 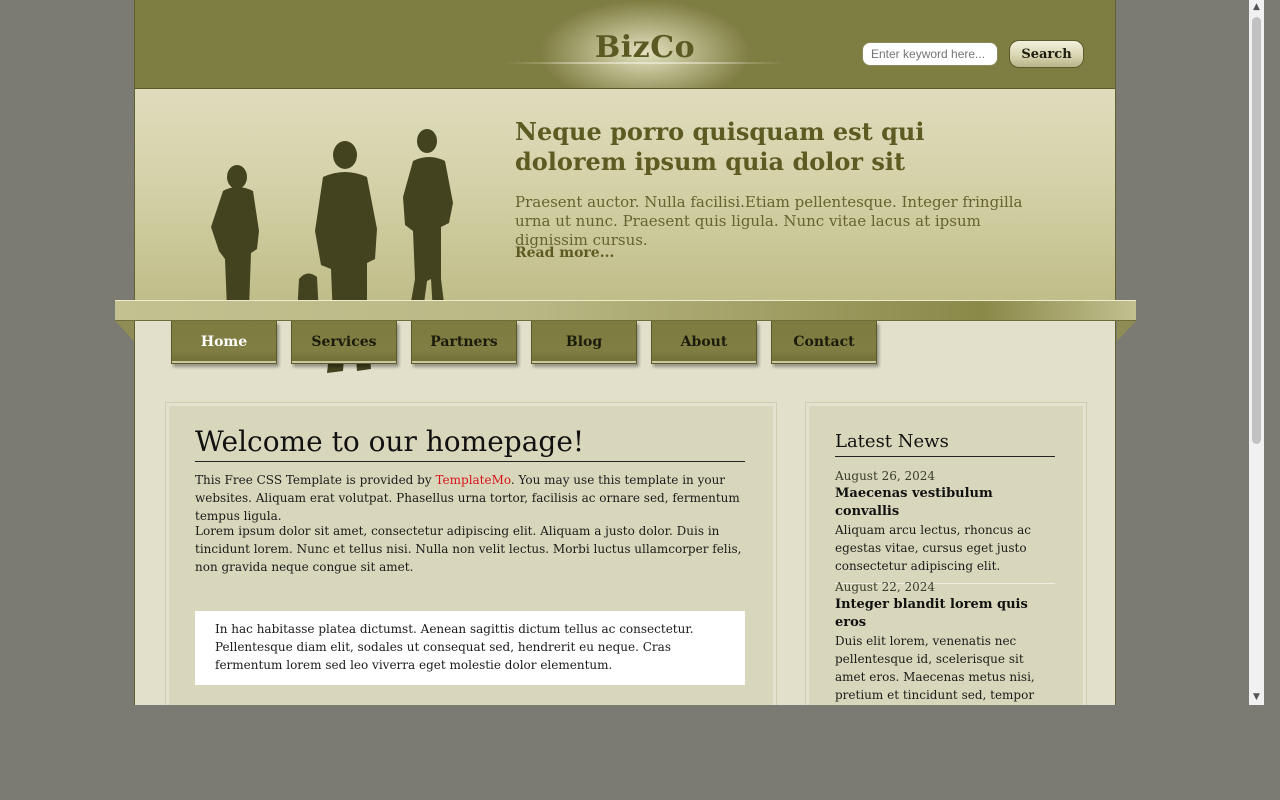 What do you see at coordinates (1256, 697) in the screenshot?
I see `scroll-down-arrow-icon: ▼` at bounding box center [1256, 697].